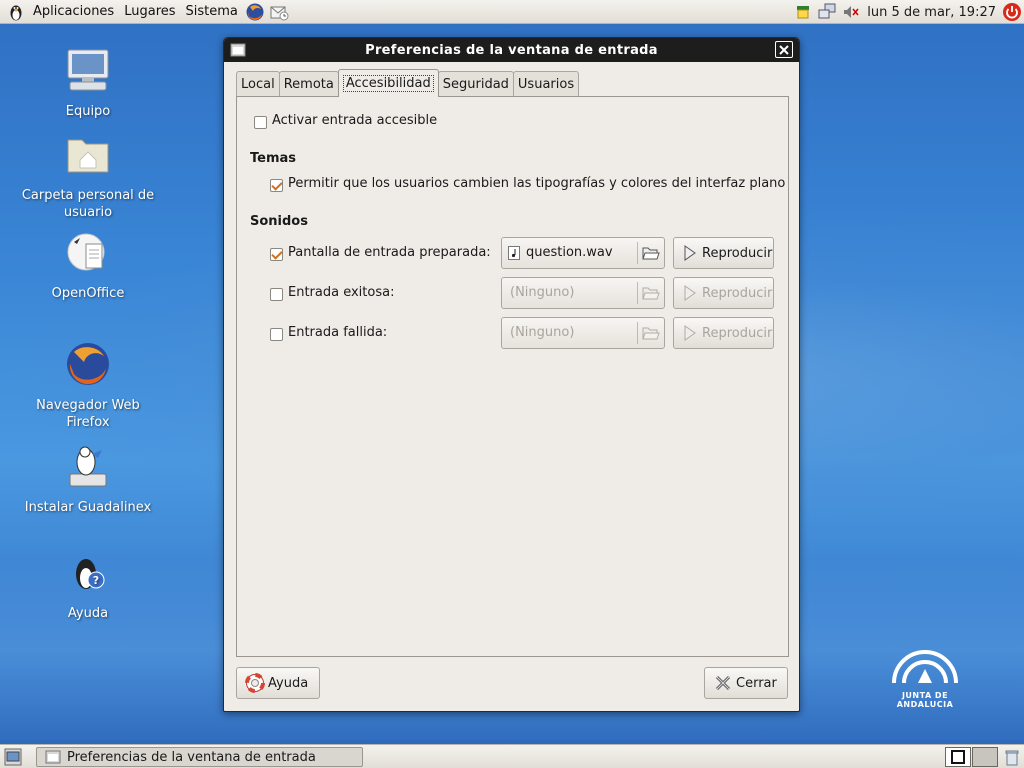  What do you see at coordinates (191, 757) in the screenshot?
I see `taskbar-label: Preferencias de la ventana de entrada` at bounding box center [191, 757].